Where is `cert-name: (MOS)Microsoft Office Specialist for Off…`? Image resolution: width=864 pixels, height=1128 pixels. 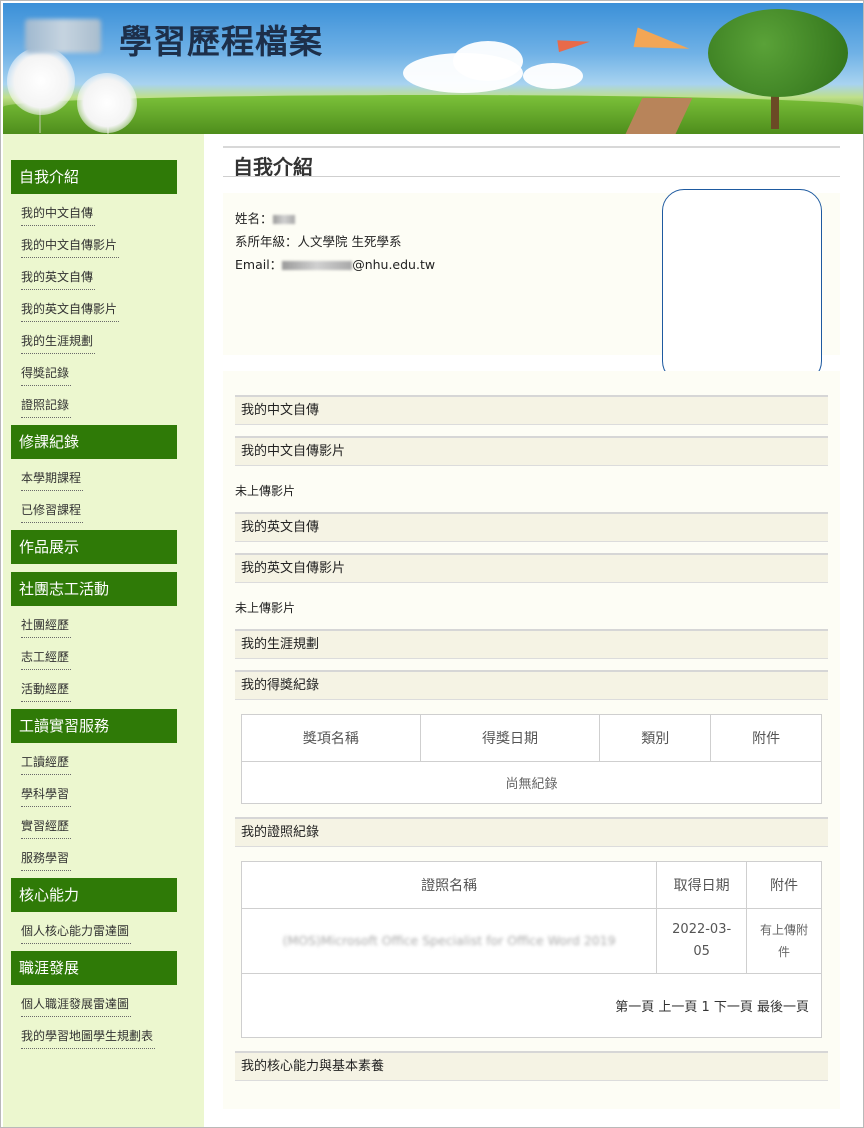
cert-name: (MOS)Microsoft Office Specialist for Off… is located at coordinates (449, 940).